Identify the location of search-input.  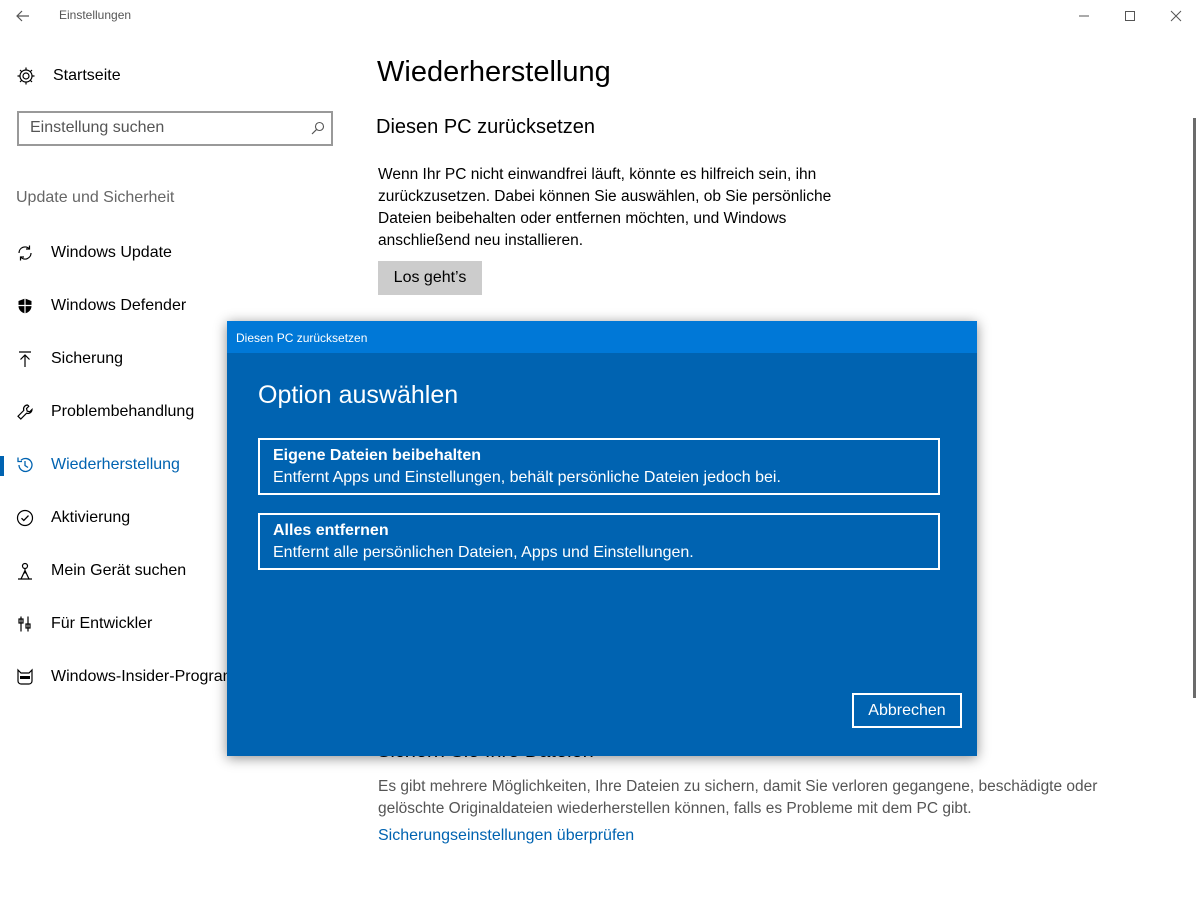
(165, 128).